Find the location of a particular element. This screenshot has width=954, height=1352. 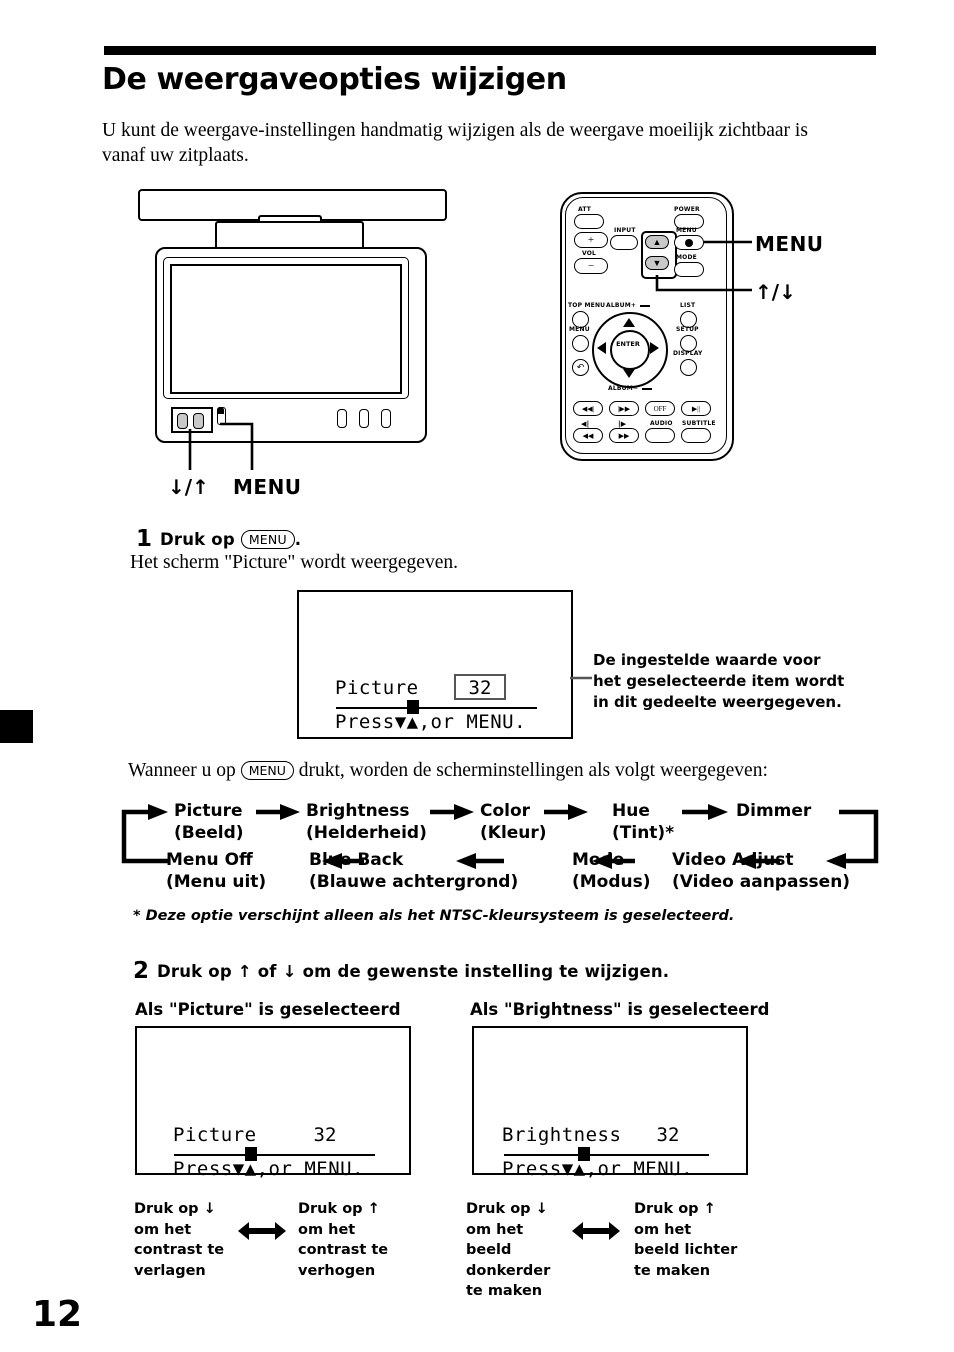

osd-screen-brightness-adjust: Brightness 32 Press▼▲,or MENU. is located at coordinates (610, 1103).